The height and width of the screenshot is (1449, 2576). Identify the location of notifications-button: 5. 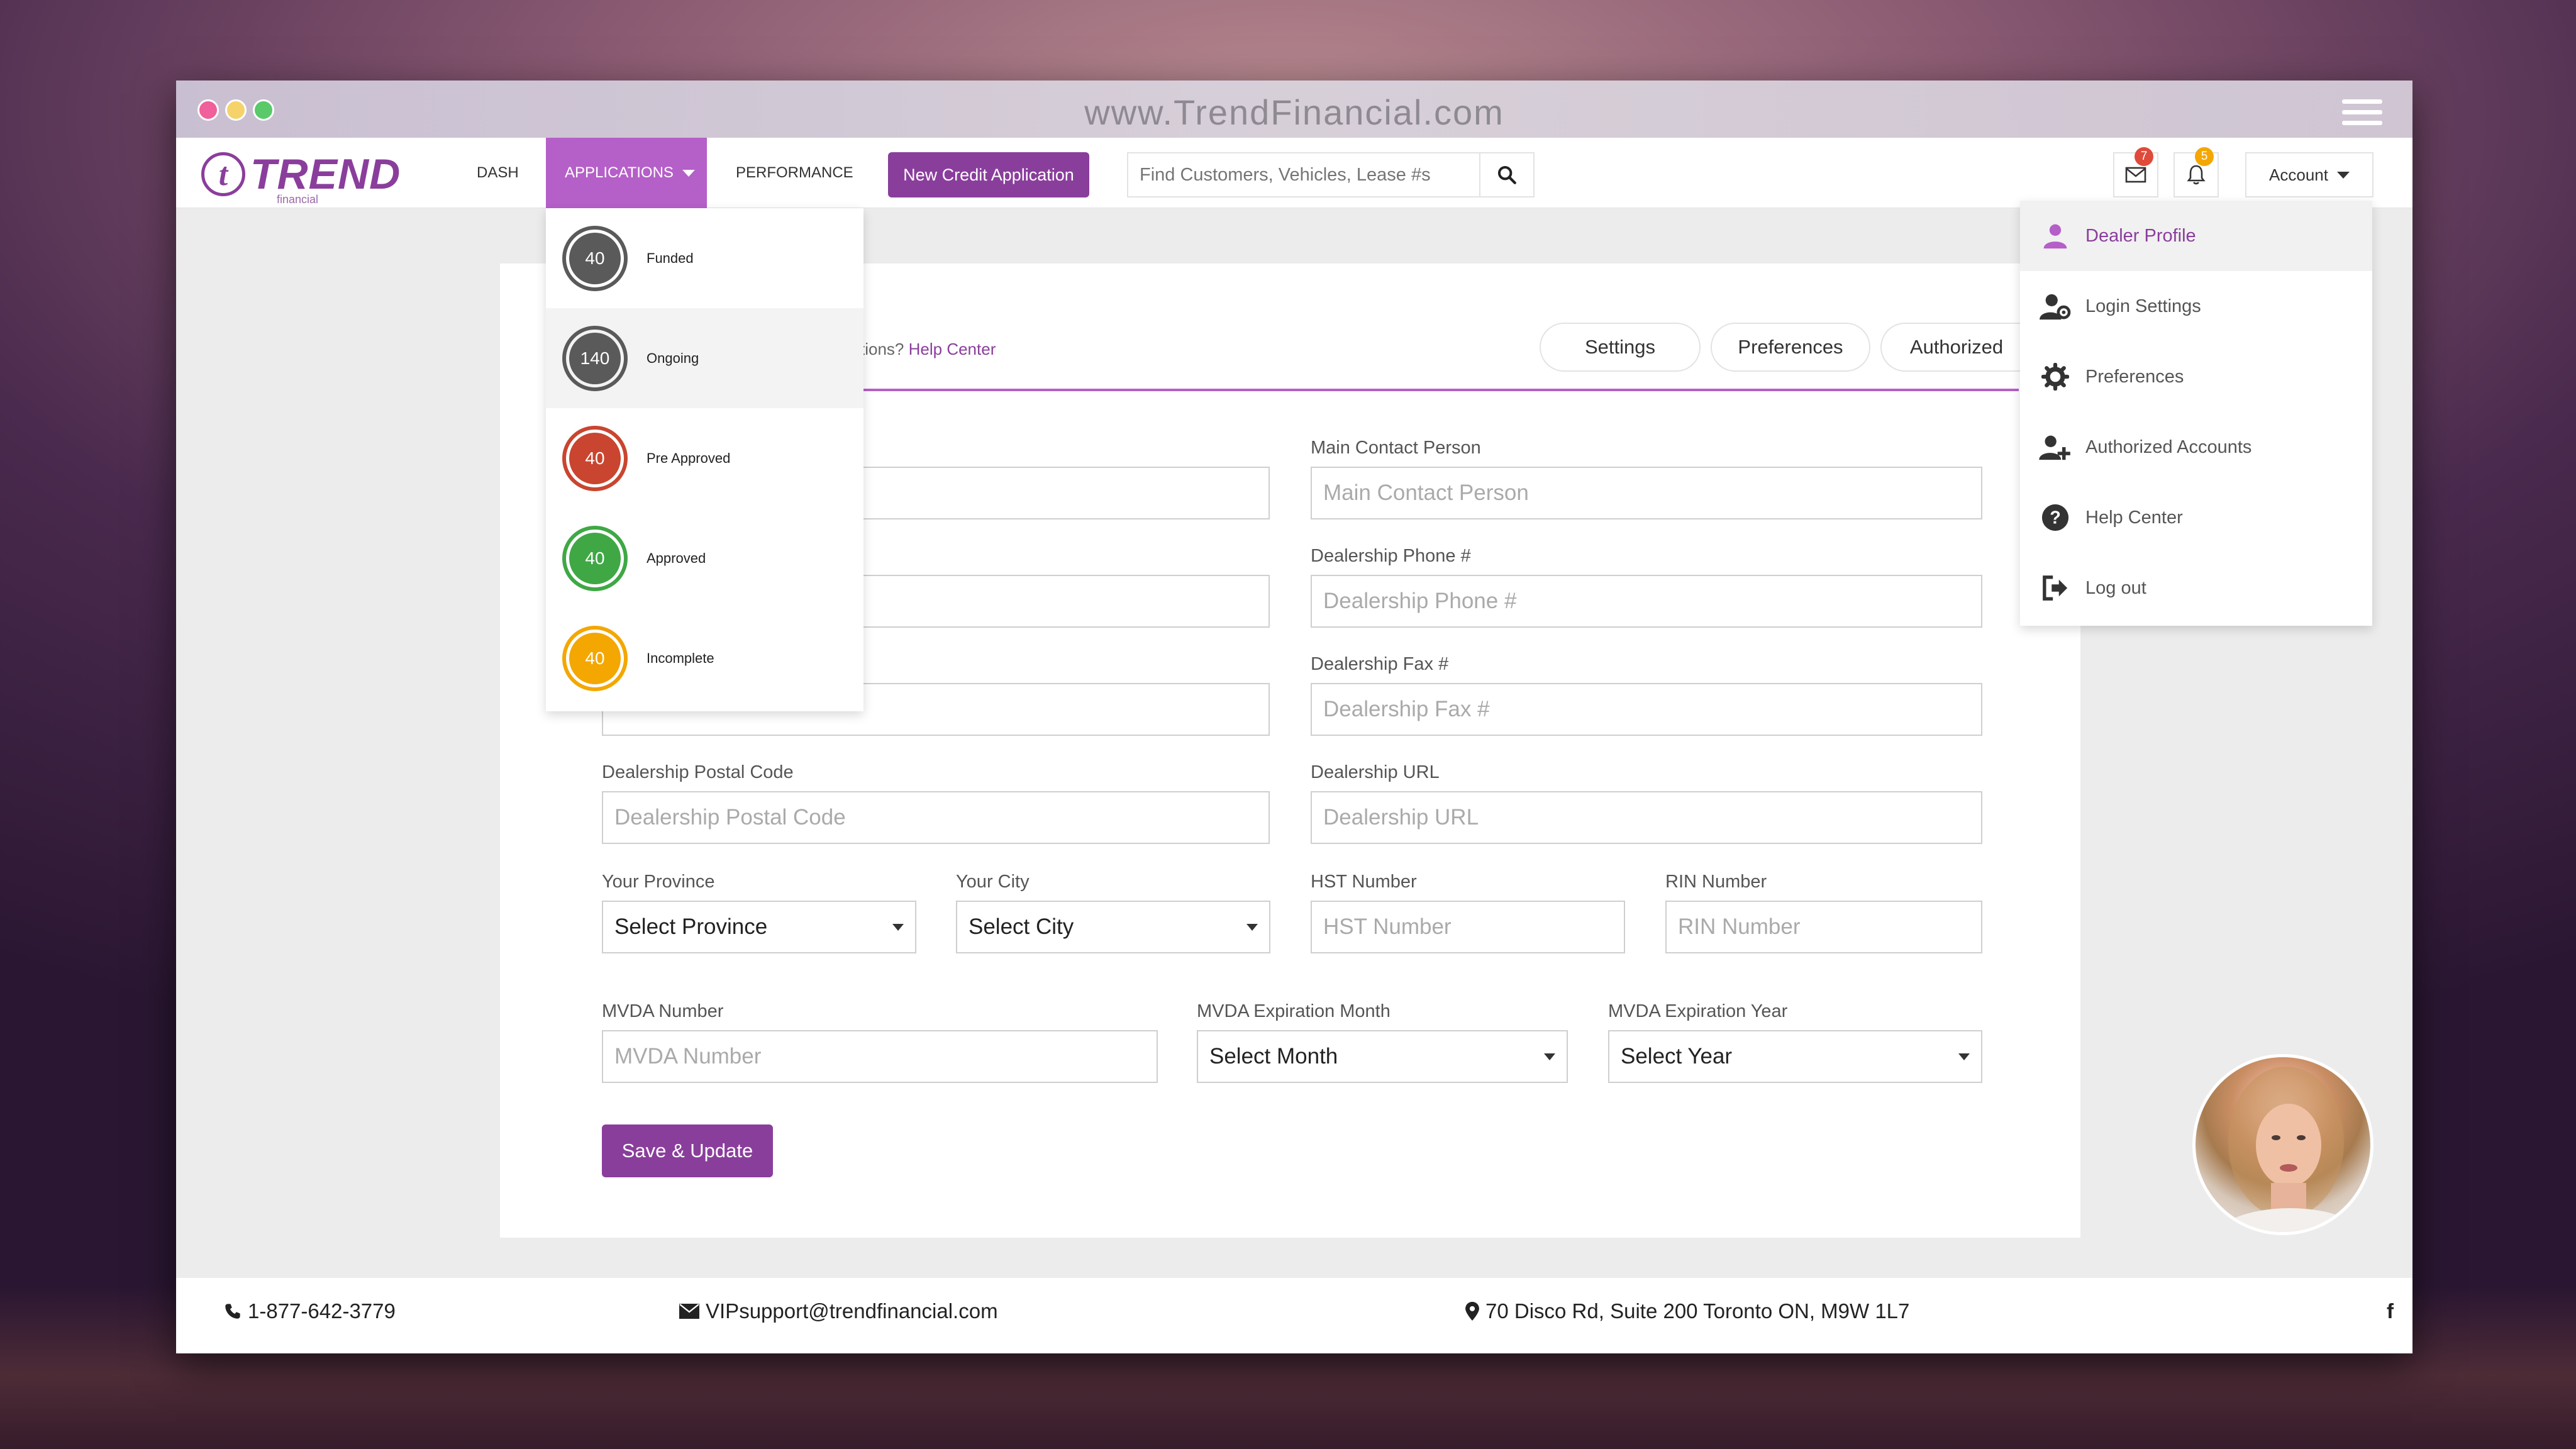
(2196, 172).